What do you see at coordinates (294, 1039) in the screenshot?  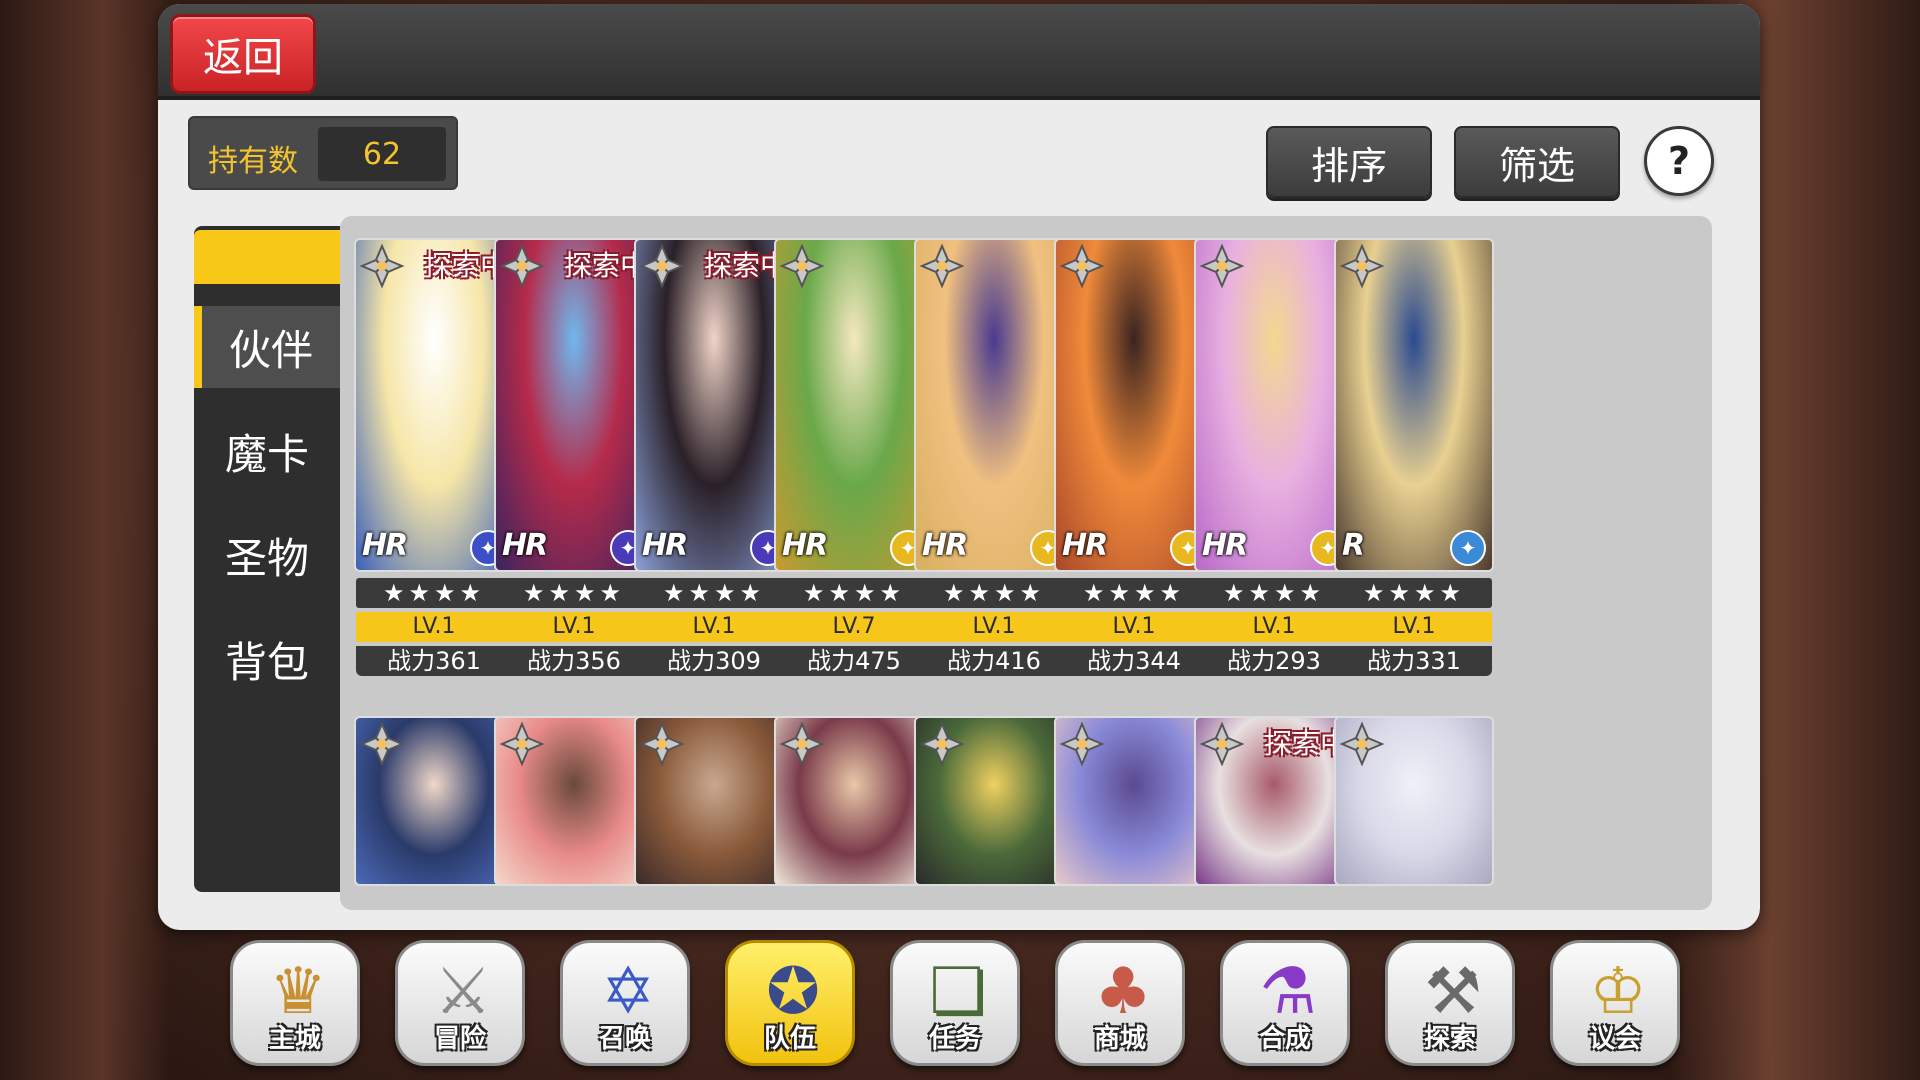 I see `nav-label: 主城` at bounding box center [294, 1039].